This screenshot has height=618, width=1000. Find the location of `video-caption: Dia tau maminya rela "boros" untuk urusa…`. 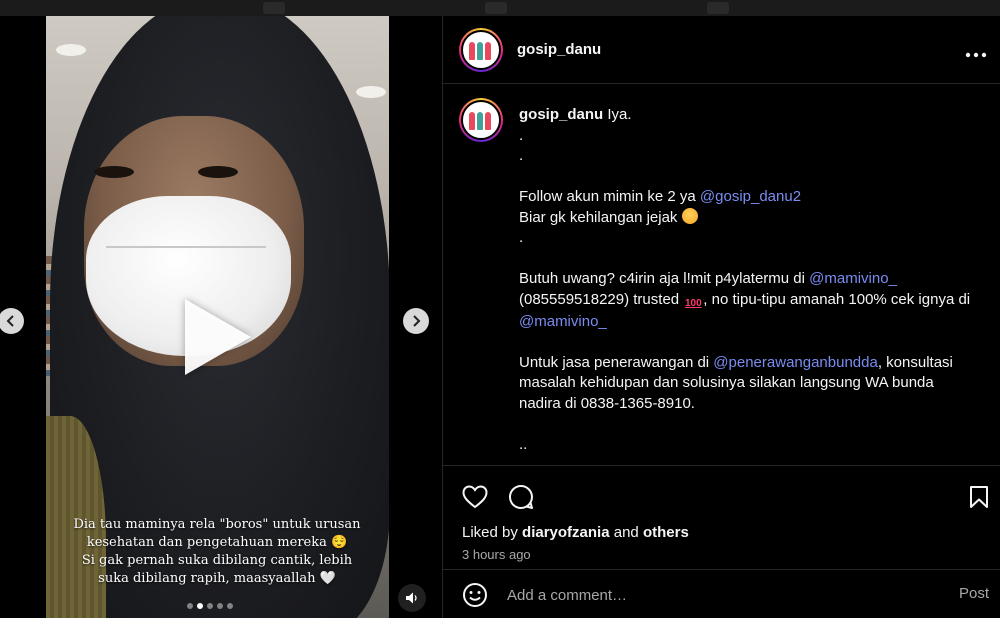

video-caption: Dia tau maminya rela "boros" untuk urusa… is located at coordinates (217, 552).